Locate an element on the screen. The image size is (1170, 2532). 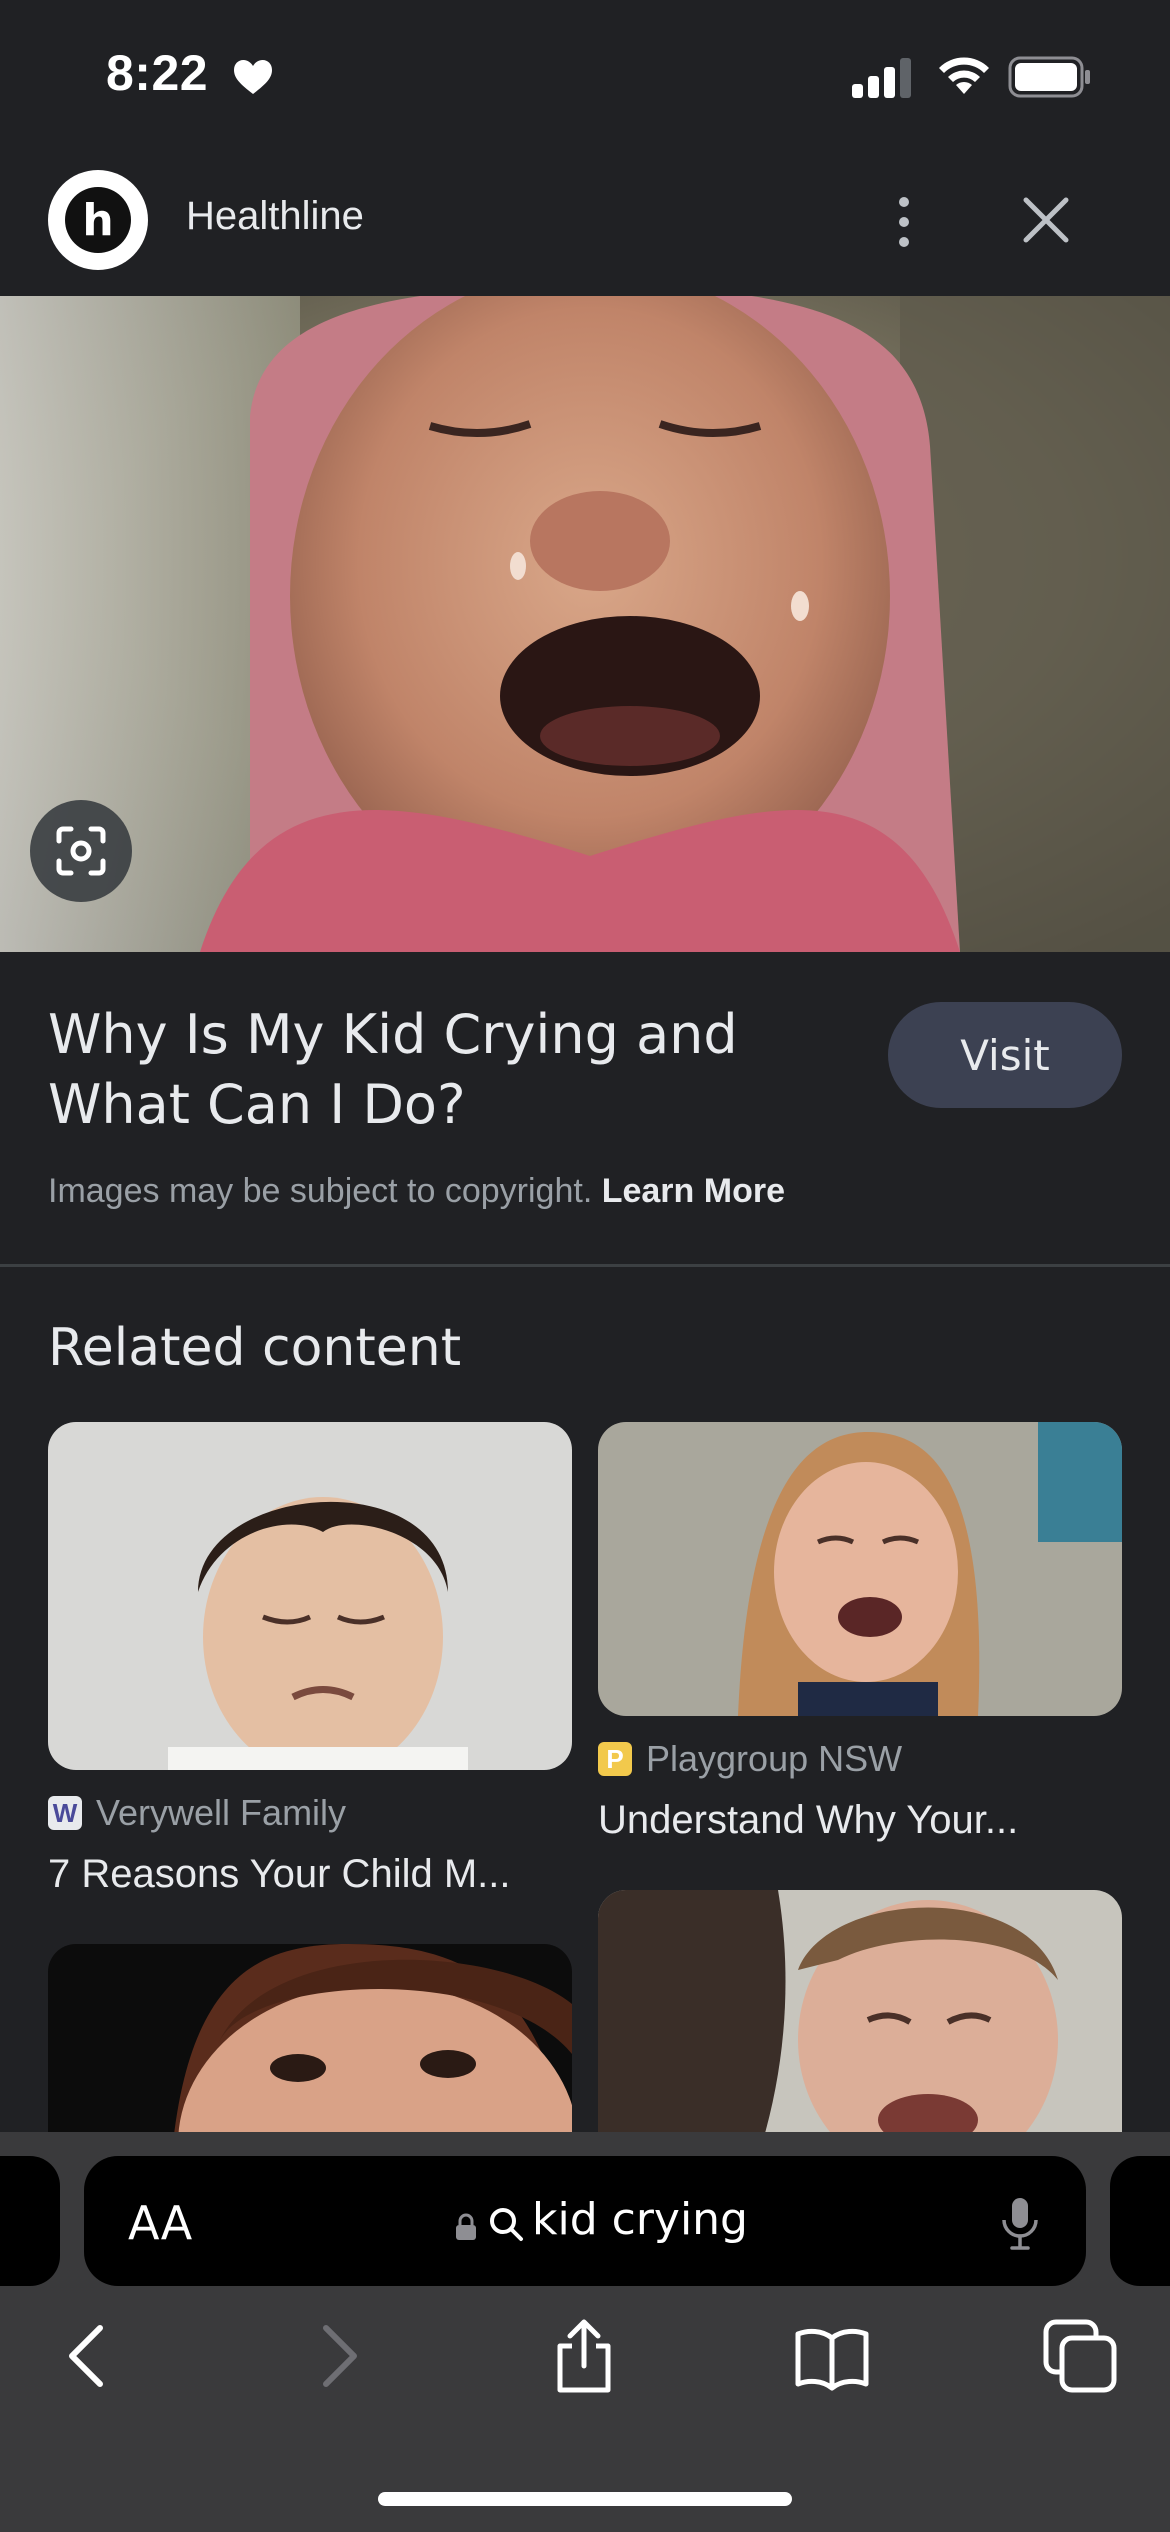
toddler-crying-photo is located at coordinates (310, 1596).